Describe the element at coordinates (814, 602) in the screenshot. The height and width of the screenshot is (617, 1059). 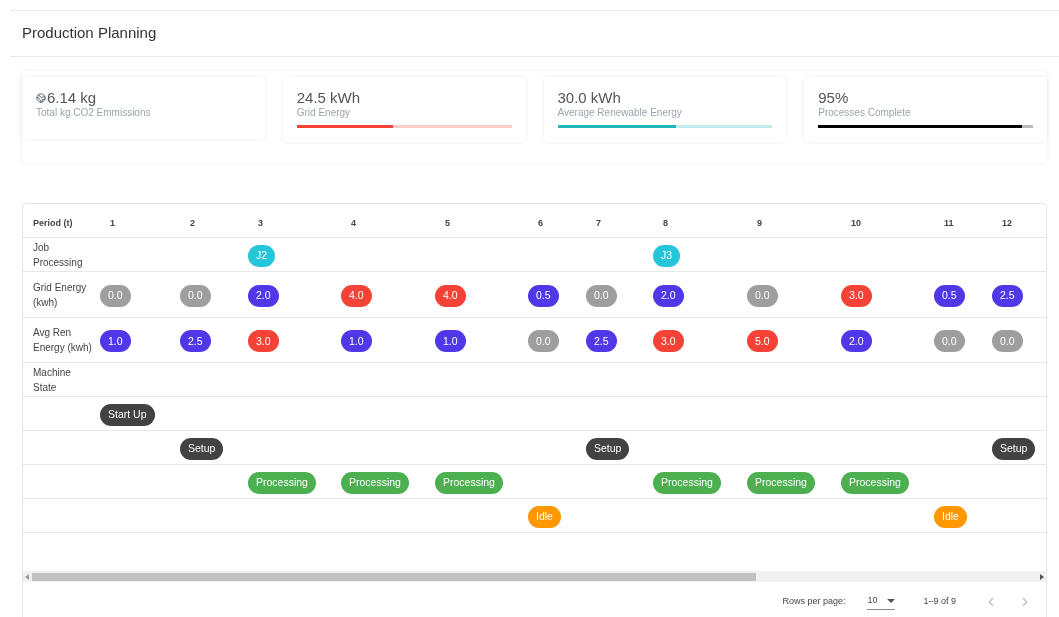
I see `rows-per-page-label: Rows per page:` at that location.